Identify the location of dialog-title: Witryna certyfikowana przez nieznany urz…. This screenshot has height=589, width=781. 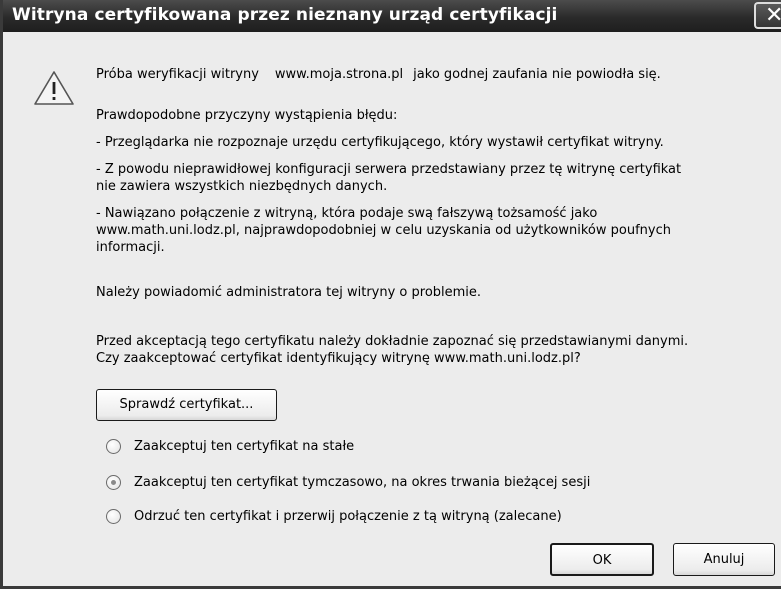
(285, 15).